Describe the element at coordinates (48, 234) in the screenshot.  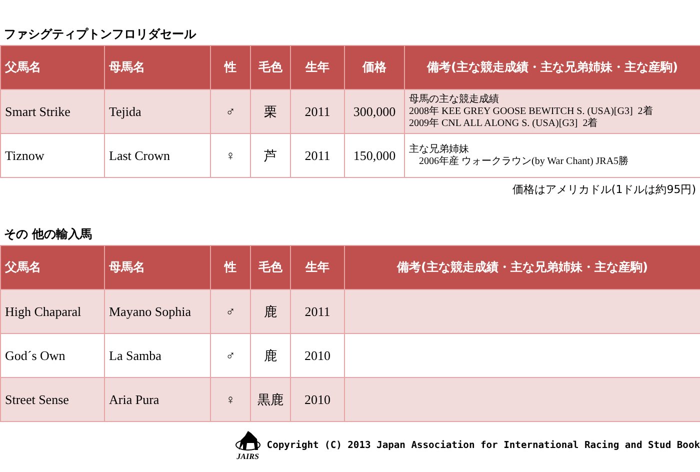
I see `section-title: その 他の輸入馬` at that location.